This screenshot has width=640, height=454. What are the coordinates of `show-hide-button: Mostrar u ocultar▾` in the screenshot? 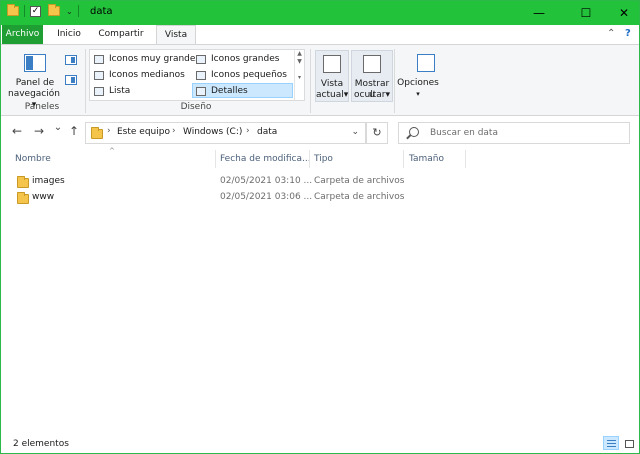 It's located at (372, 76).